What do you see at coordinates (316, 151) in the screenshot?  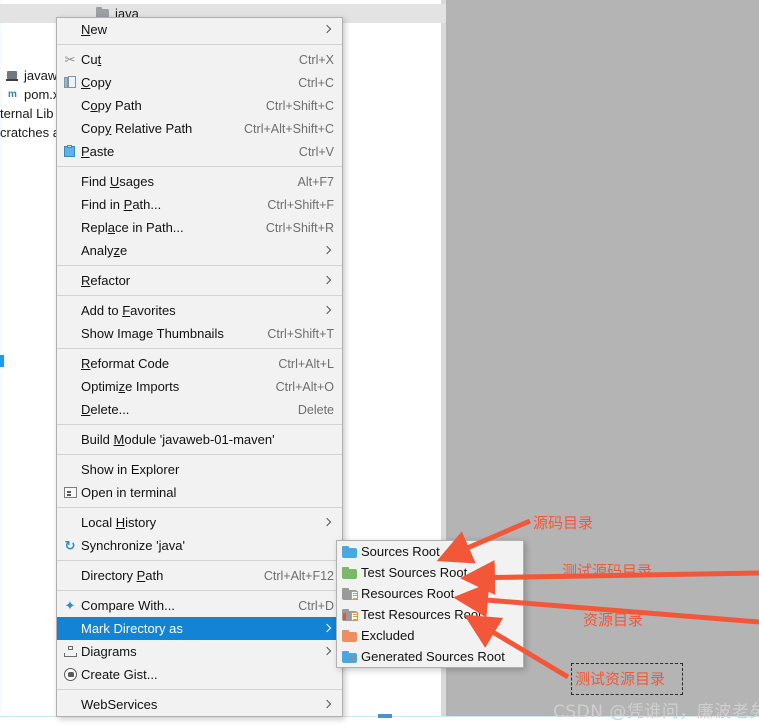 I see `menu-item-shortcut: Ctrl+V` at bounding box center [316, 151].